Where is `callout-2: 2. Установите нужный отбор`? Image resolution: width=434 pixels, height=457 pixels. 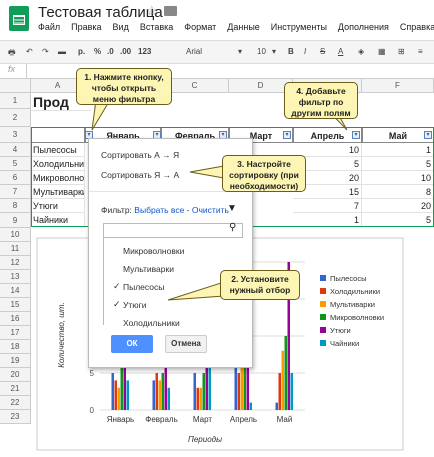 callout-2: 2. Установите нужный отбор is located at coordinates (260, 285).